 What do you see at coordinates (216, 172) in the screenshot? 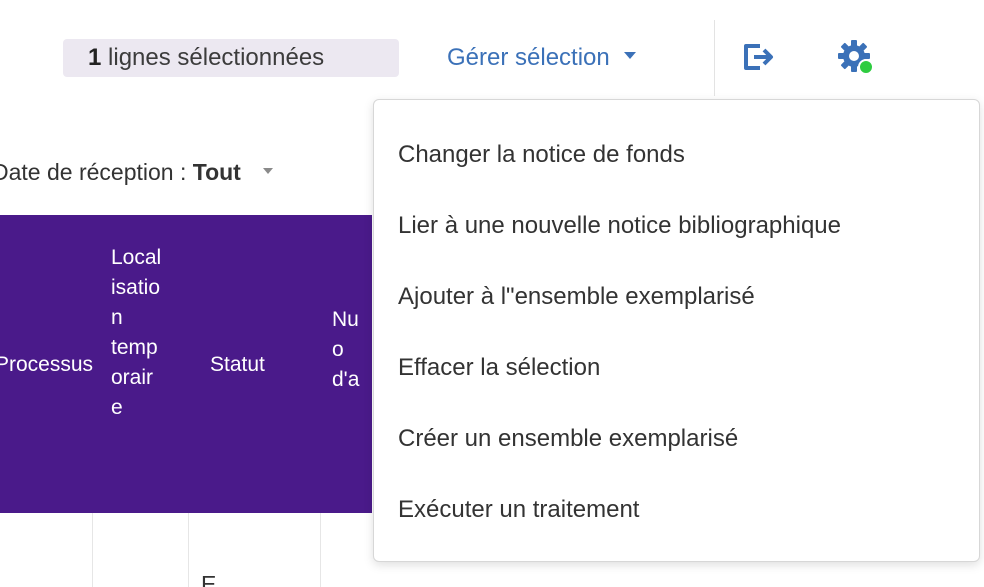
I see `filter-value: Tout` at bounding box center [216, 172].